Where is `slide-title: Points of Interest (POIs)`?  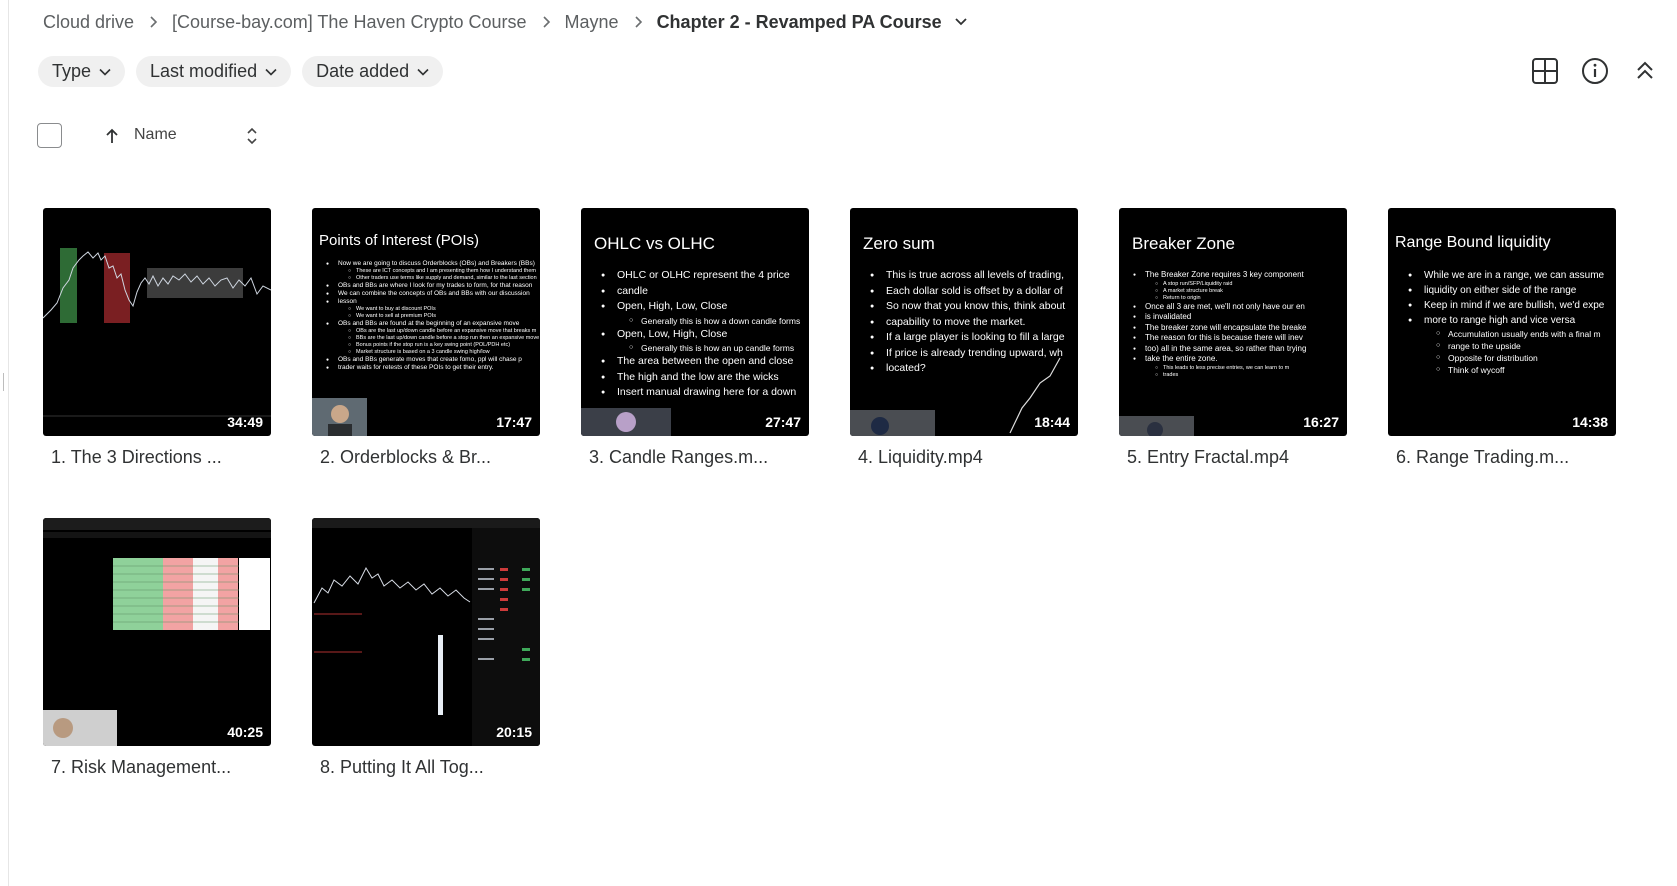
slide-title: Points of Interest (POIs) is located at coordinates (399, 240).